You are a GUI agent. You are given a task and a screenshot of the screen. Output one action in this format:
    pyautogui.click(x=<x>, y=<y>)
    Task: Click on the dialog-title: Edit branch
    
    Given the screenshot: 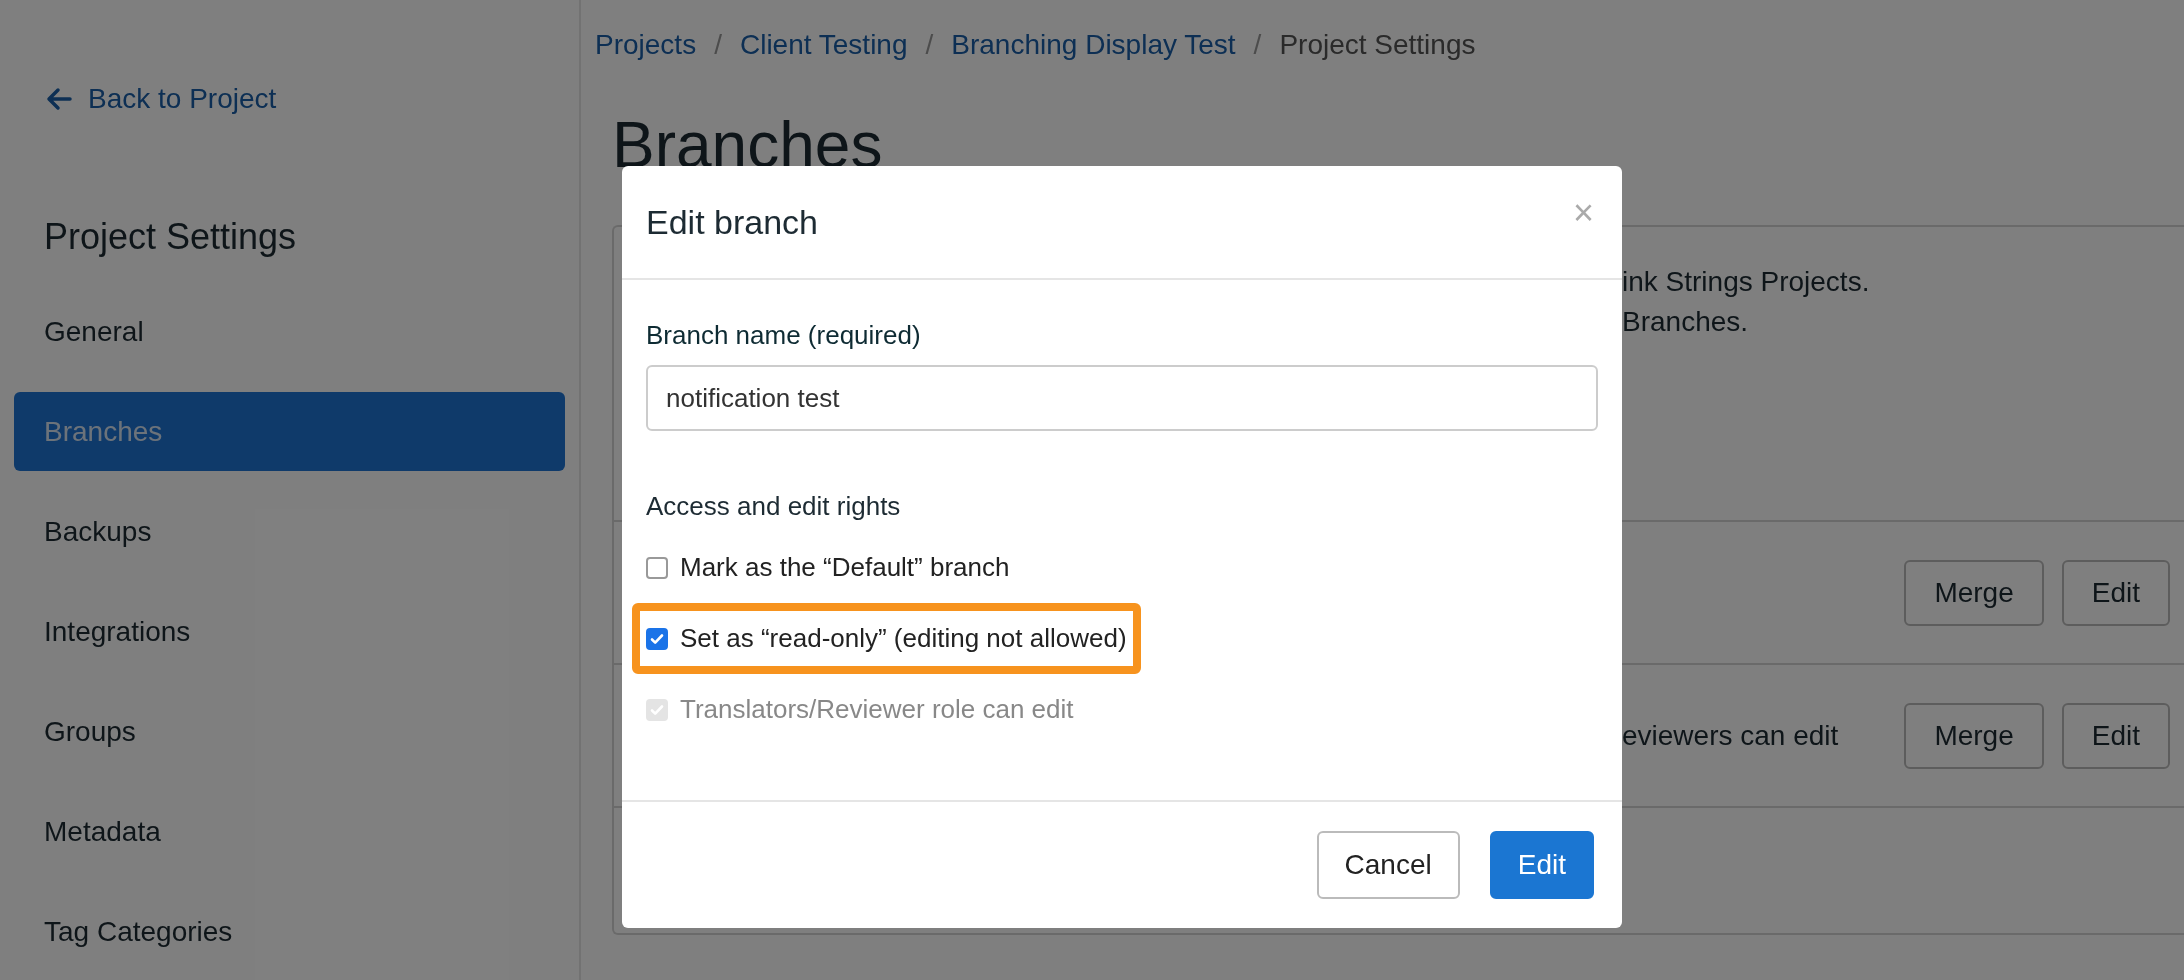 What is the action you would take?
    pyautogui.click(x=732, y=222)
    